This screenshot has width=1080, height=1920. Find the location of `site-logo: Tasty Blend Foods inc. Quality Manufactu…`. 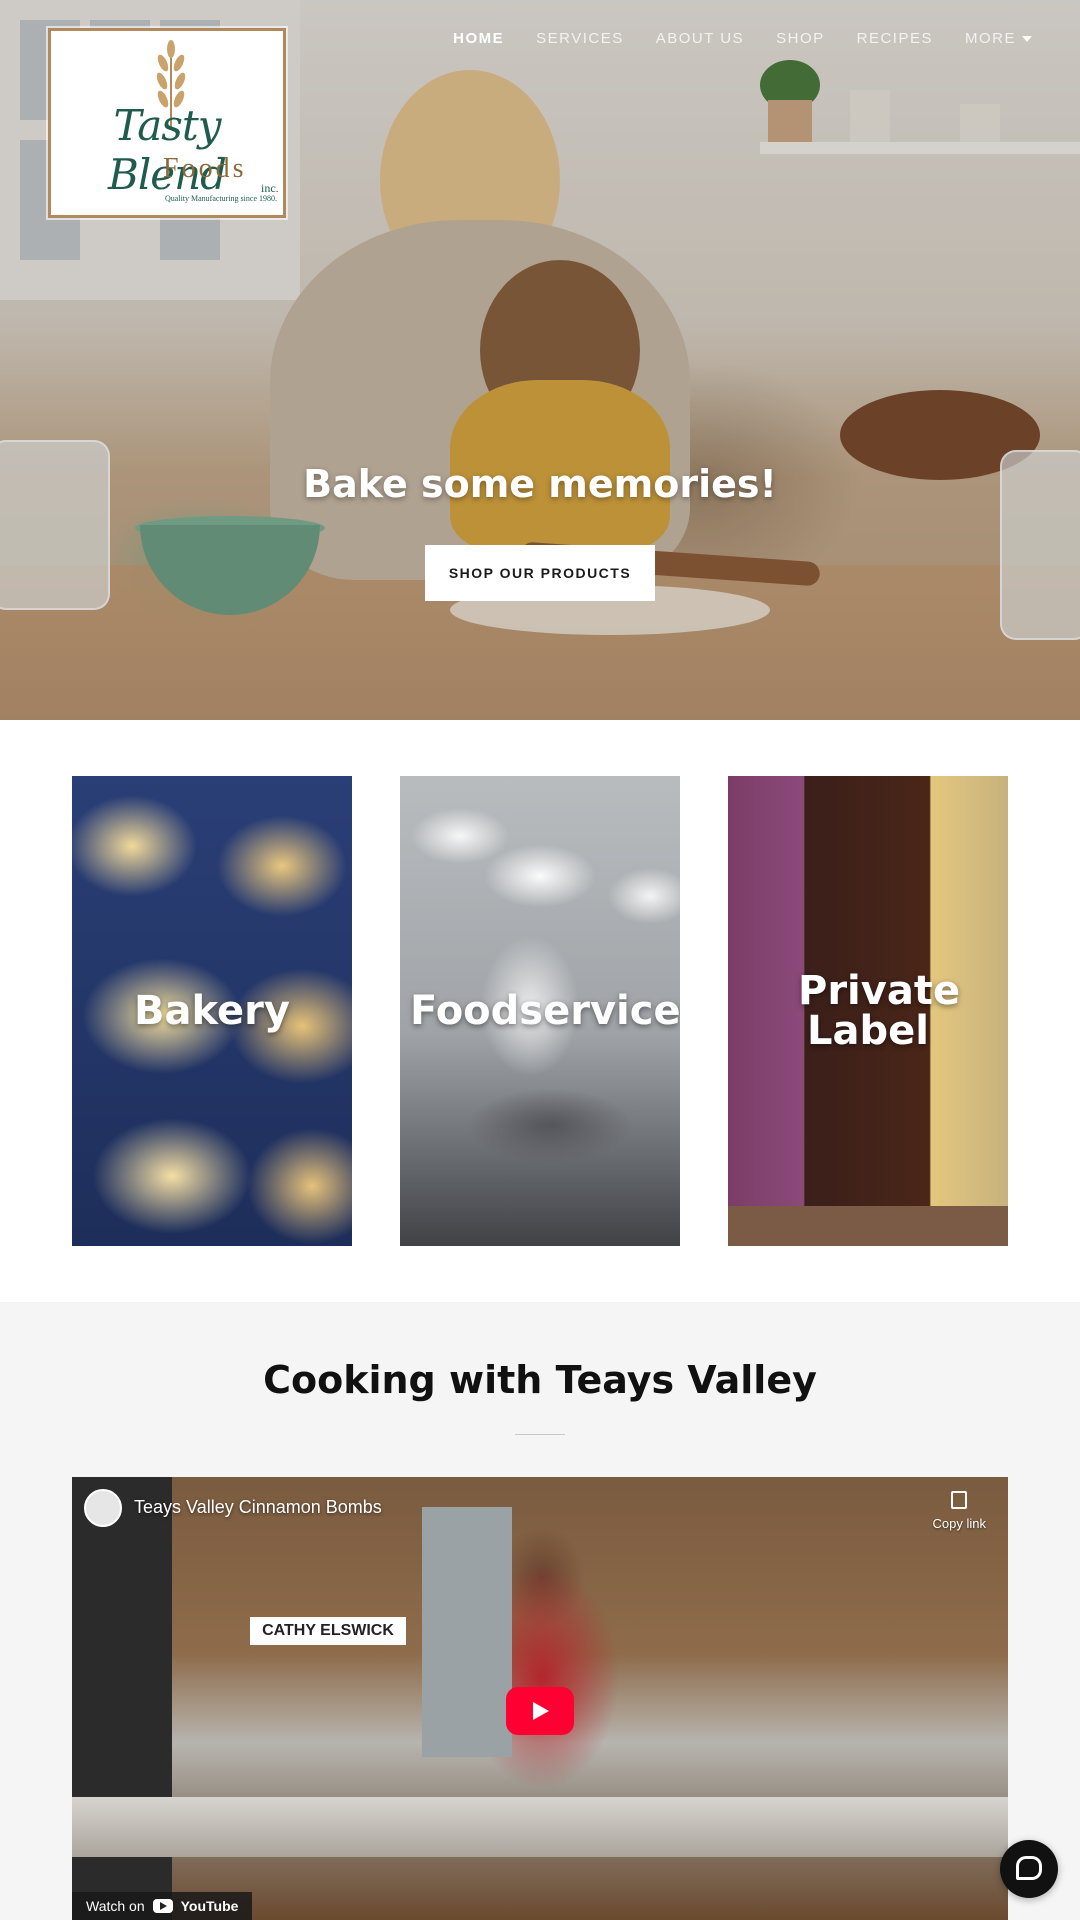

site-logo: Tasty Blend Foods inc. Quality Manufactu… is located at coordinates (167, 123).